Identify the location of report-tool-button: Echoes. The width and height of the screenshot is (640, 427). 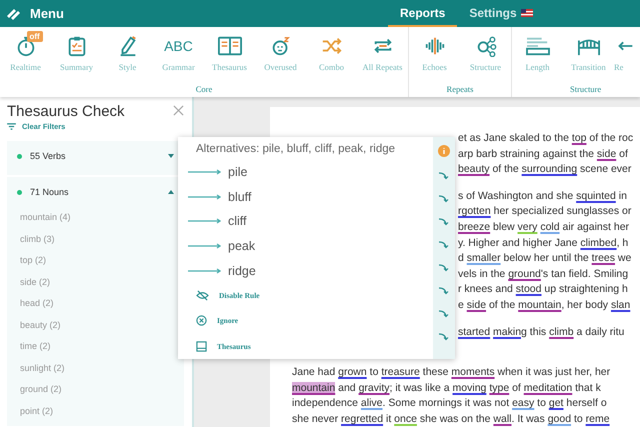
(434, 49).